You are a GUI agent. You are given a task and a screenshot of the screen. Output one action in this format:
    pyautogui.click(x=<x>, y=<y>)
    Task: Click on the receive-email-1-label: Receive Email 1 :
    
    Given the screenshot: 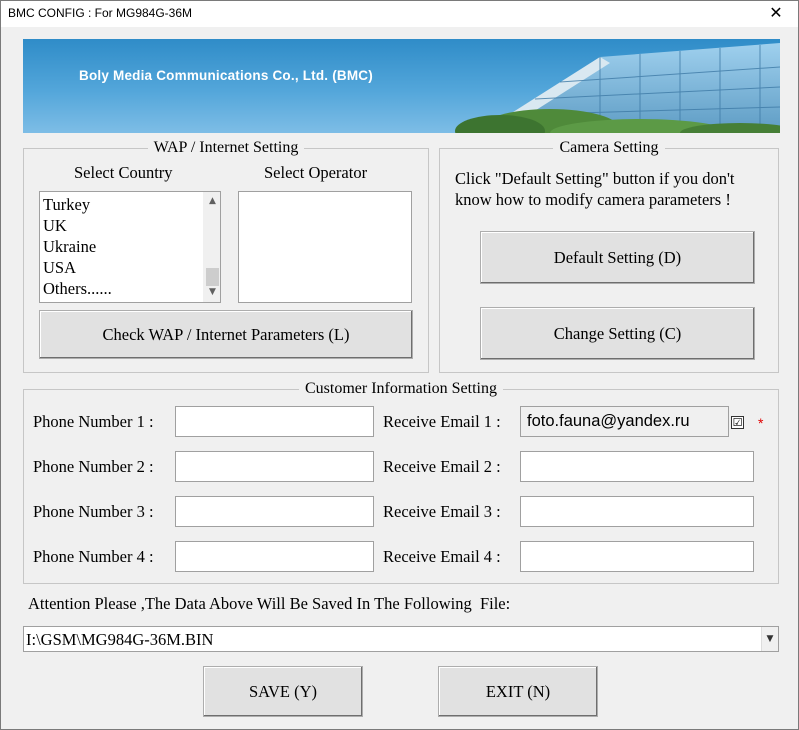 What is the action you would take?
    pyautogui.click(x=442, y=421)
    